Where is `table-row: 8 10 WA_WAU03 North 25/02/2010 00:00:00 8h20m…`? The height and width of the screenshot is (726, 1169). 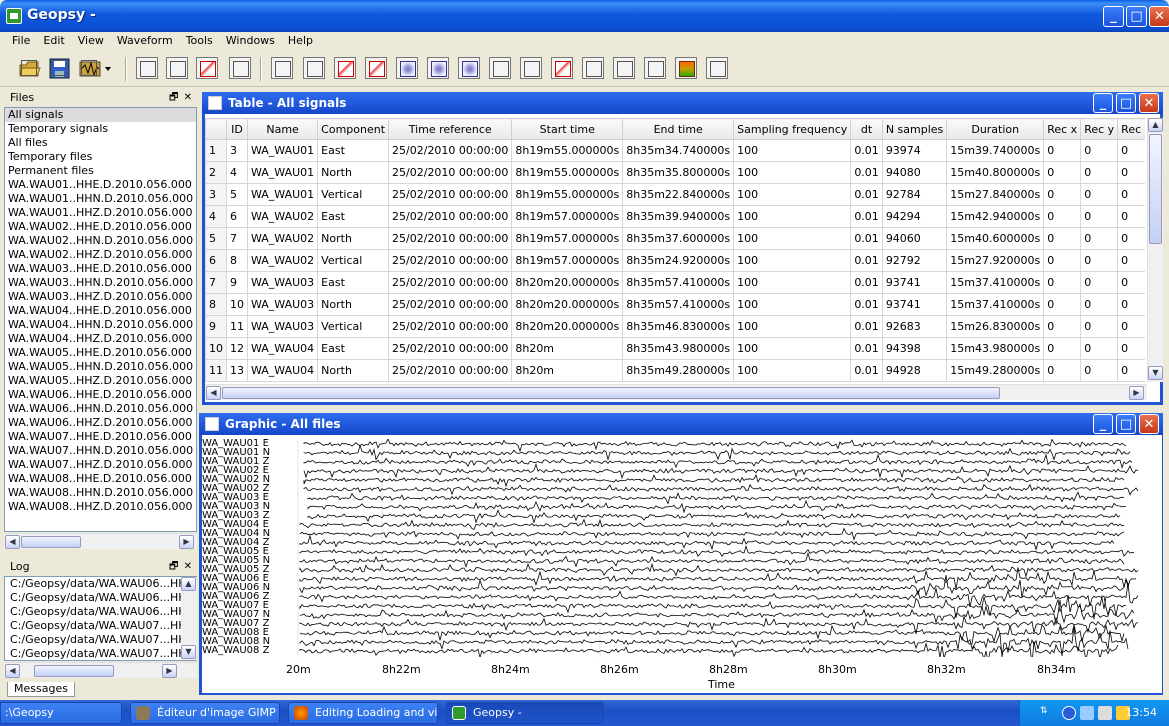
table-row: 8 10 WA_WAU03 North 25/02/2010 00:00:00 8h20m… is located at coordinates (675, 304).